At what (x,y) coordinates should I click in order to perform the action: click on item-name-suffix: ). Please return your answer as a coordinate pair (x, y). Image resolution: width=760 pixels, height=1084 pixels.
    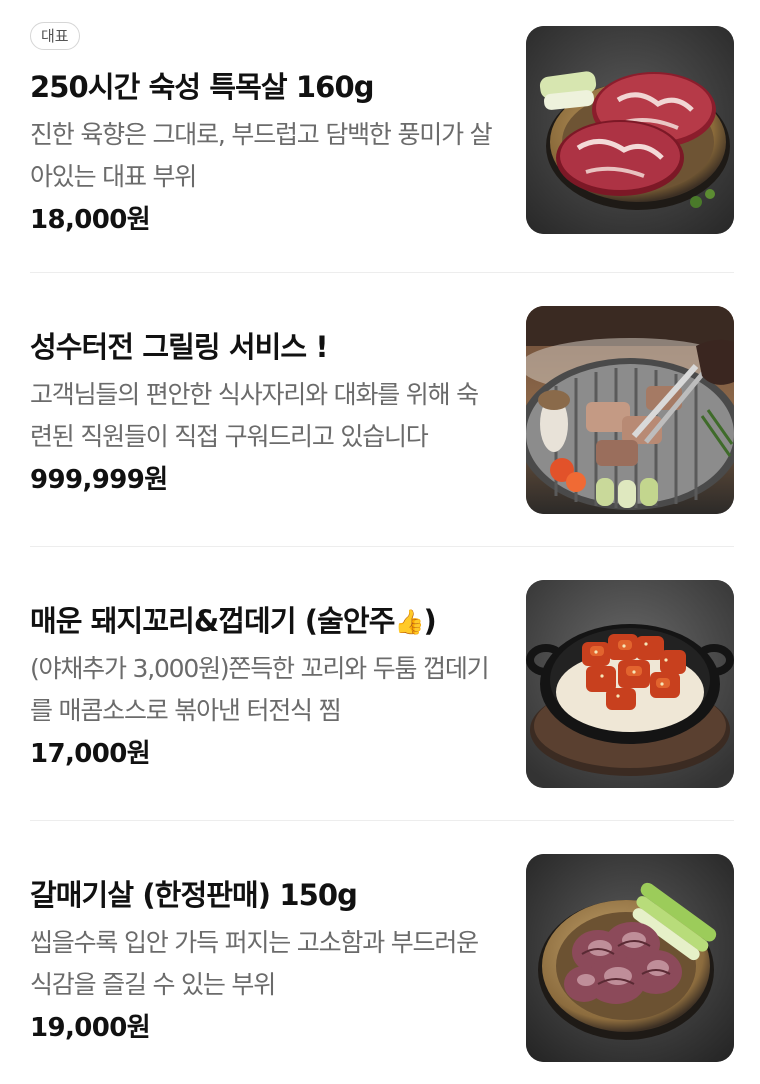
    Looking at the image, I should click on (429, 621).